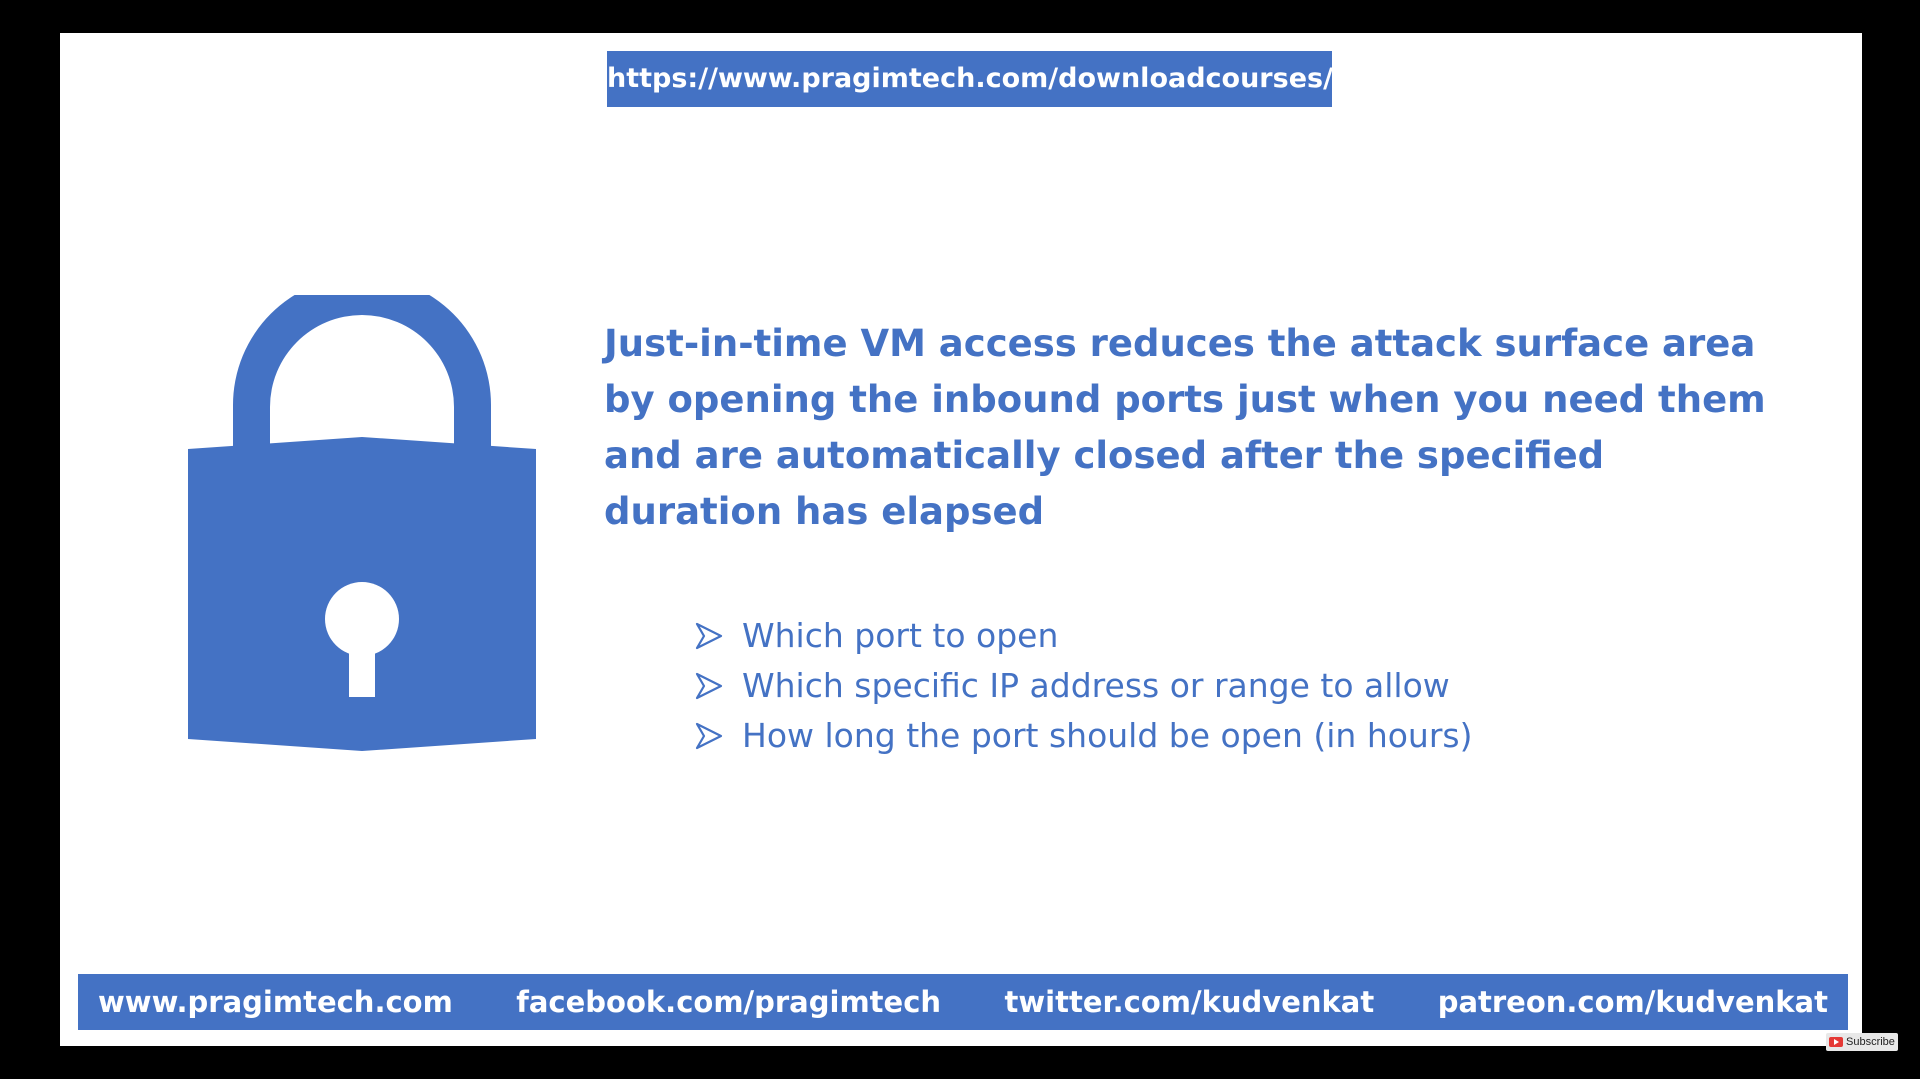  Describe the element at coordinates (275, 1002) in the screenshot. I see `footer-link-website: www.pragimtech.com` at that location.